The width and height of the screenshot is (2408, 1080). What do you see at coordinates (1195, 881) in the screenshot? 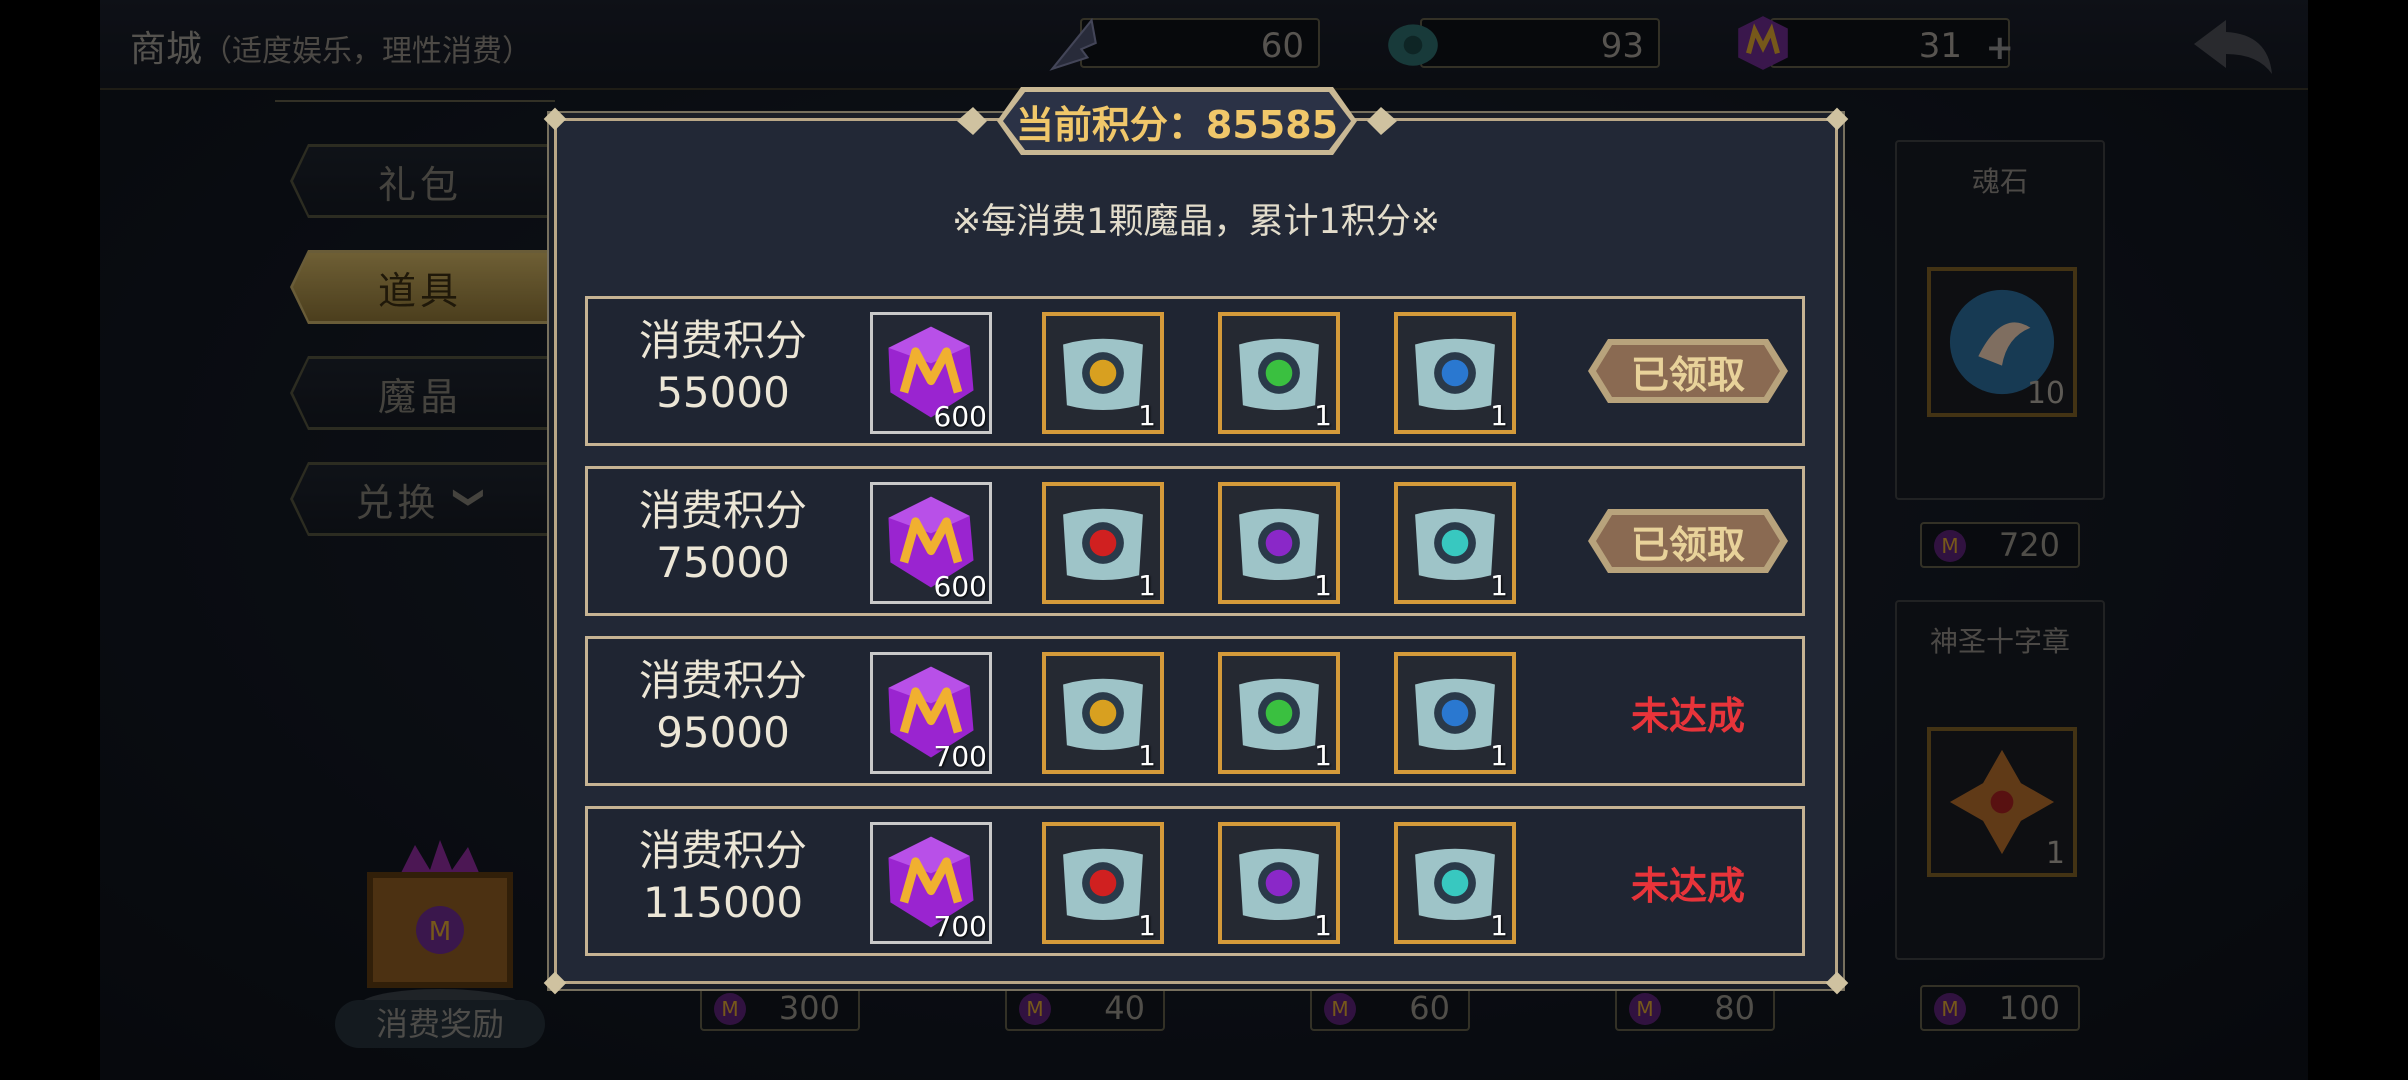
I see `reward-tier-row: 消费积分 115000 700 1 1 1 未达成` at bounding box center [1195, 881].